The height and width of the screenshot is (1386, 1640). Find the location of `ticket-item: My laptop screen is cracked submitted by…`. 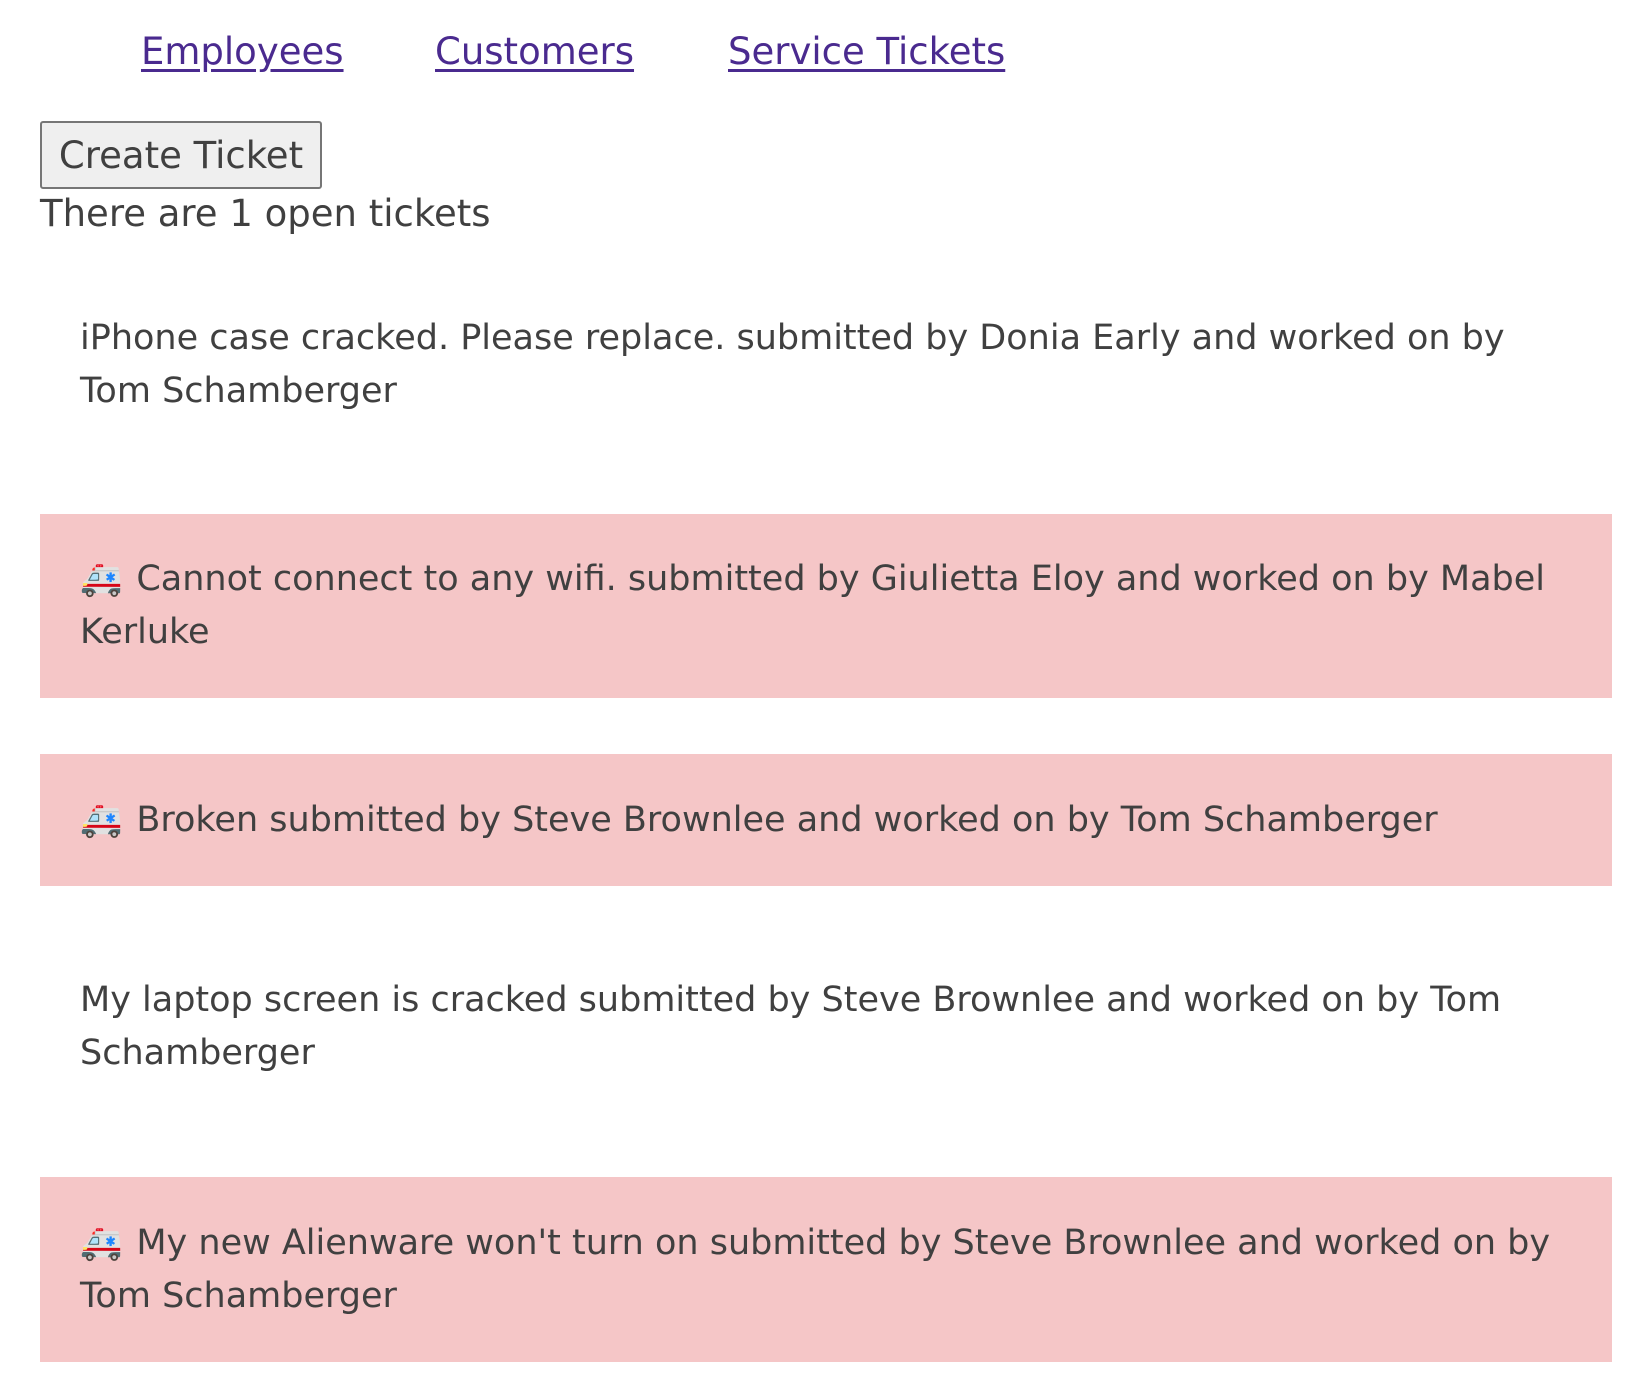

ticket-item: My laptop screen is cracked submitted by… is located at coordinates (826, 1027).